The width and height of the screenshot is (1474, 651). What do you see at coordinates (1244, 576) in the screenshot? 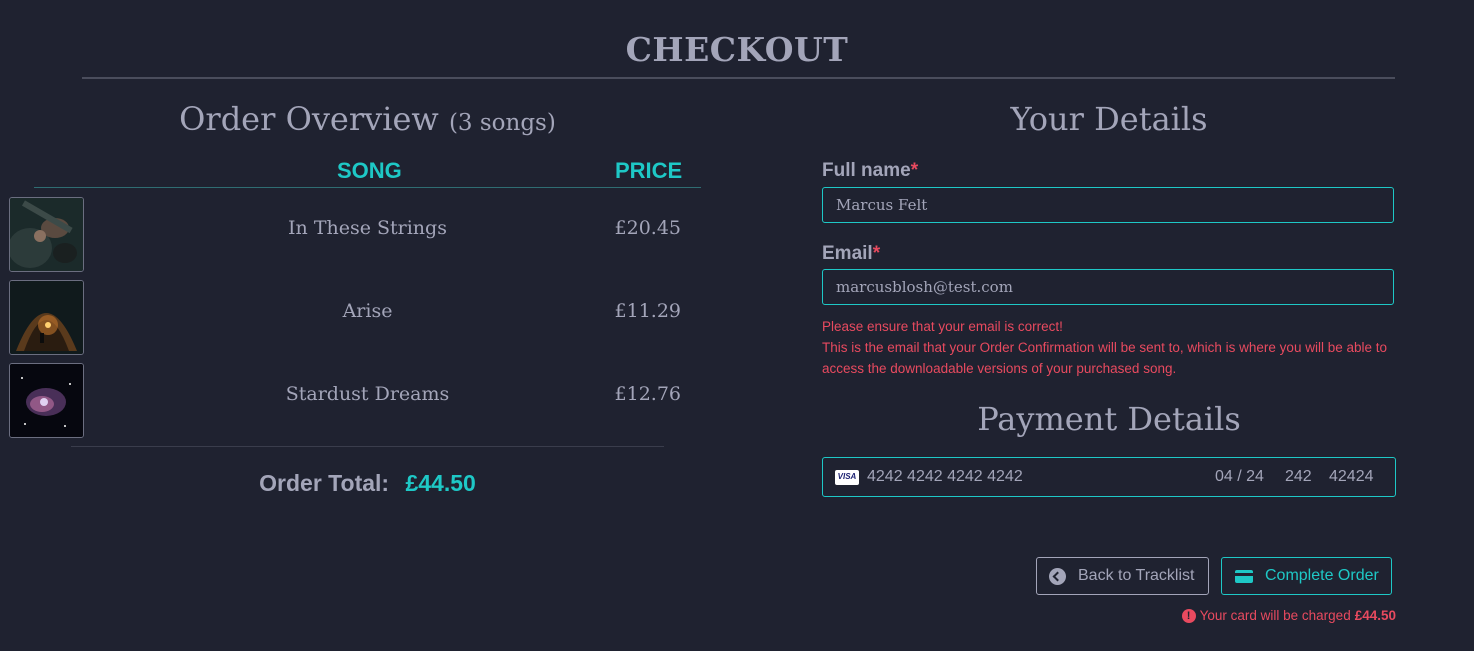
I see `credit-card-icon` at bounding box center [1244, 576].